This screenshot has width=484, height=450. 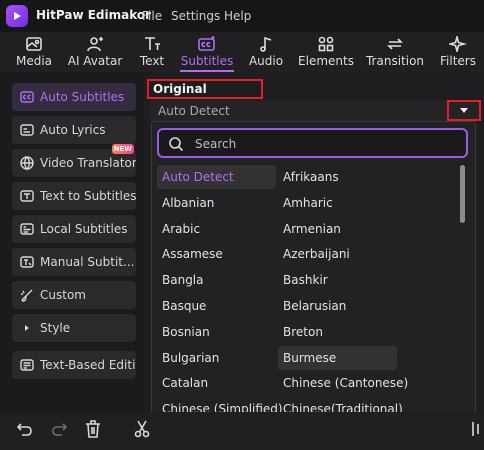 What do you see at coordinates (315, 111) in the screenshot?
I see `language-select: Auto Detect` at bounding box center [315, 111].